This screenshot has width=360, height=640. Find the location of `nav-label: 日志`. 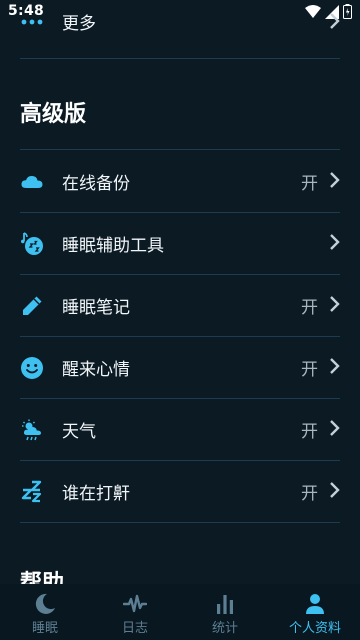

nav-label: 日志 is located at coordinates (134, 628).